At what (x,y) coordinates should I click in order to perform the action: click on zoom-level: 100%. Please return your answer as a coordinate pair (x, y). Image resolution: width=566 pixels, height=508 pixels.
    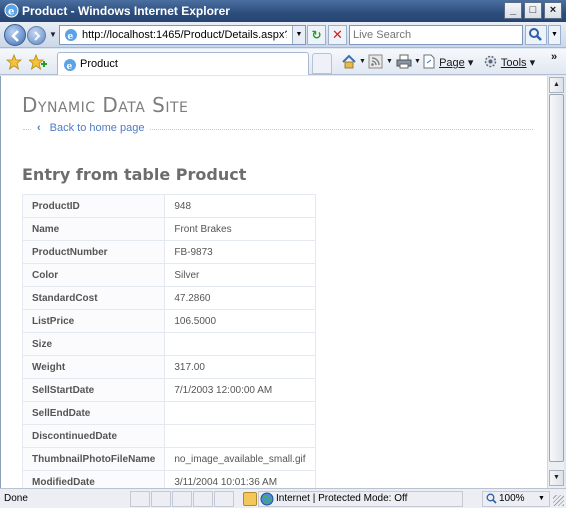
    Looking at the image, I should click on (512, 498).